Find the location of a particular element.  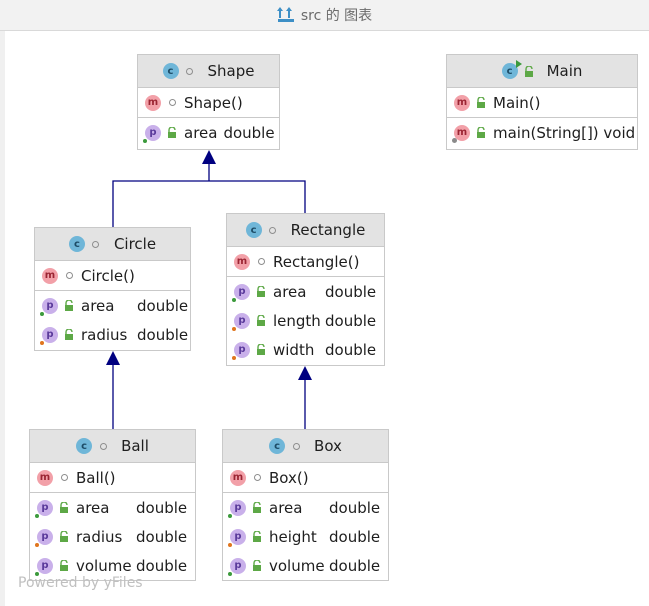

constructor-row: m Box() is located at coordinates (305, 477).